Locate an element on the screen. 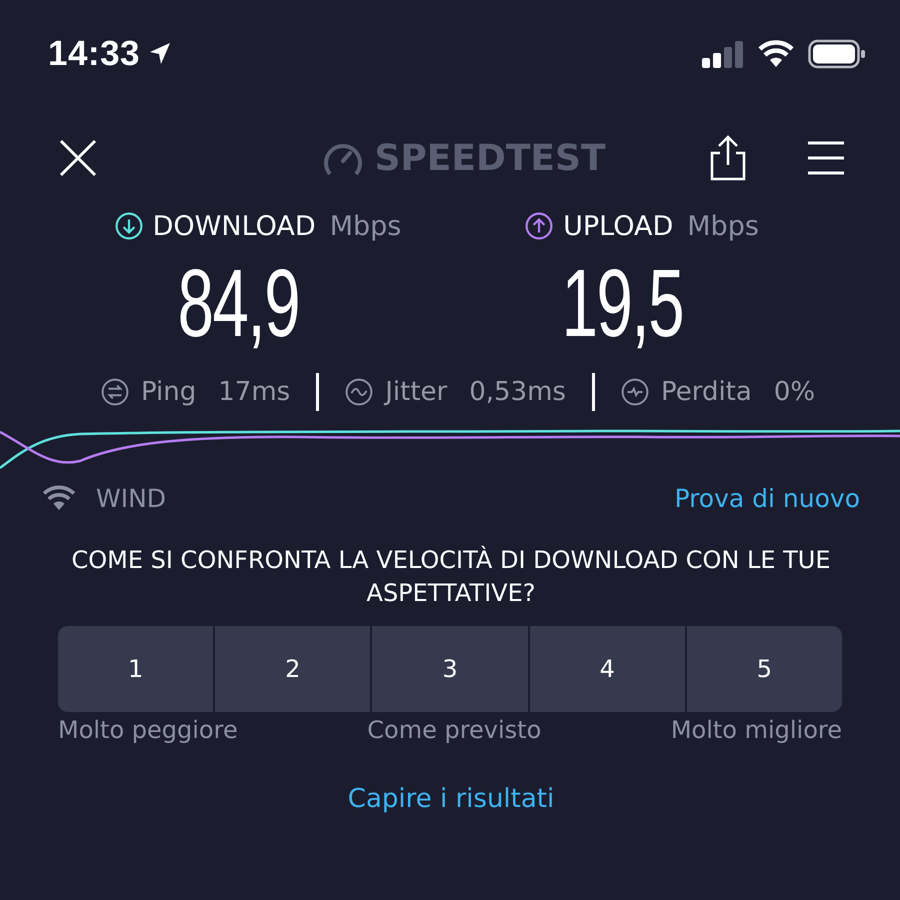 The image size is (900, 900). rating-option: 2 is located at coordinates (292, 669).